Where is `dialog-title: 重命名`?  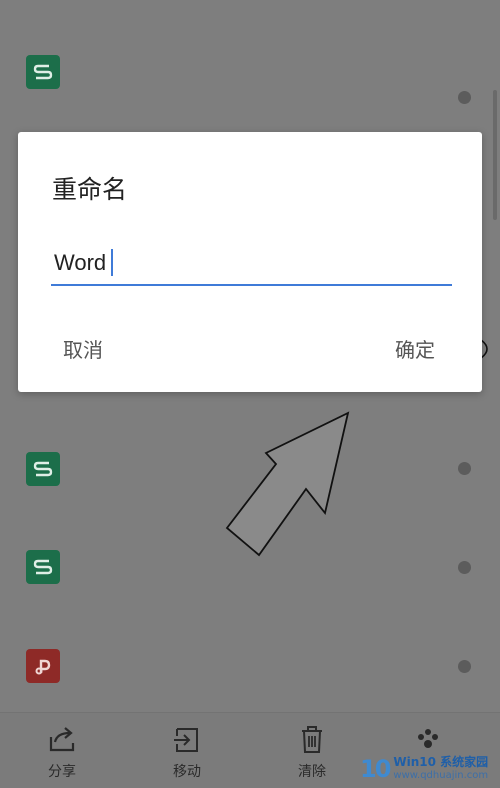
dialog-title: 重命名 is located at coordinates (90, 189).